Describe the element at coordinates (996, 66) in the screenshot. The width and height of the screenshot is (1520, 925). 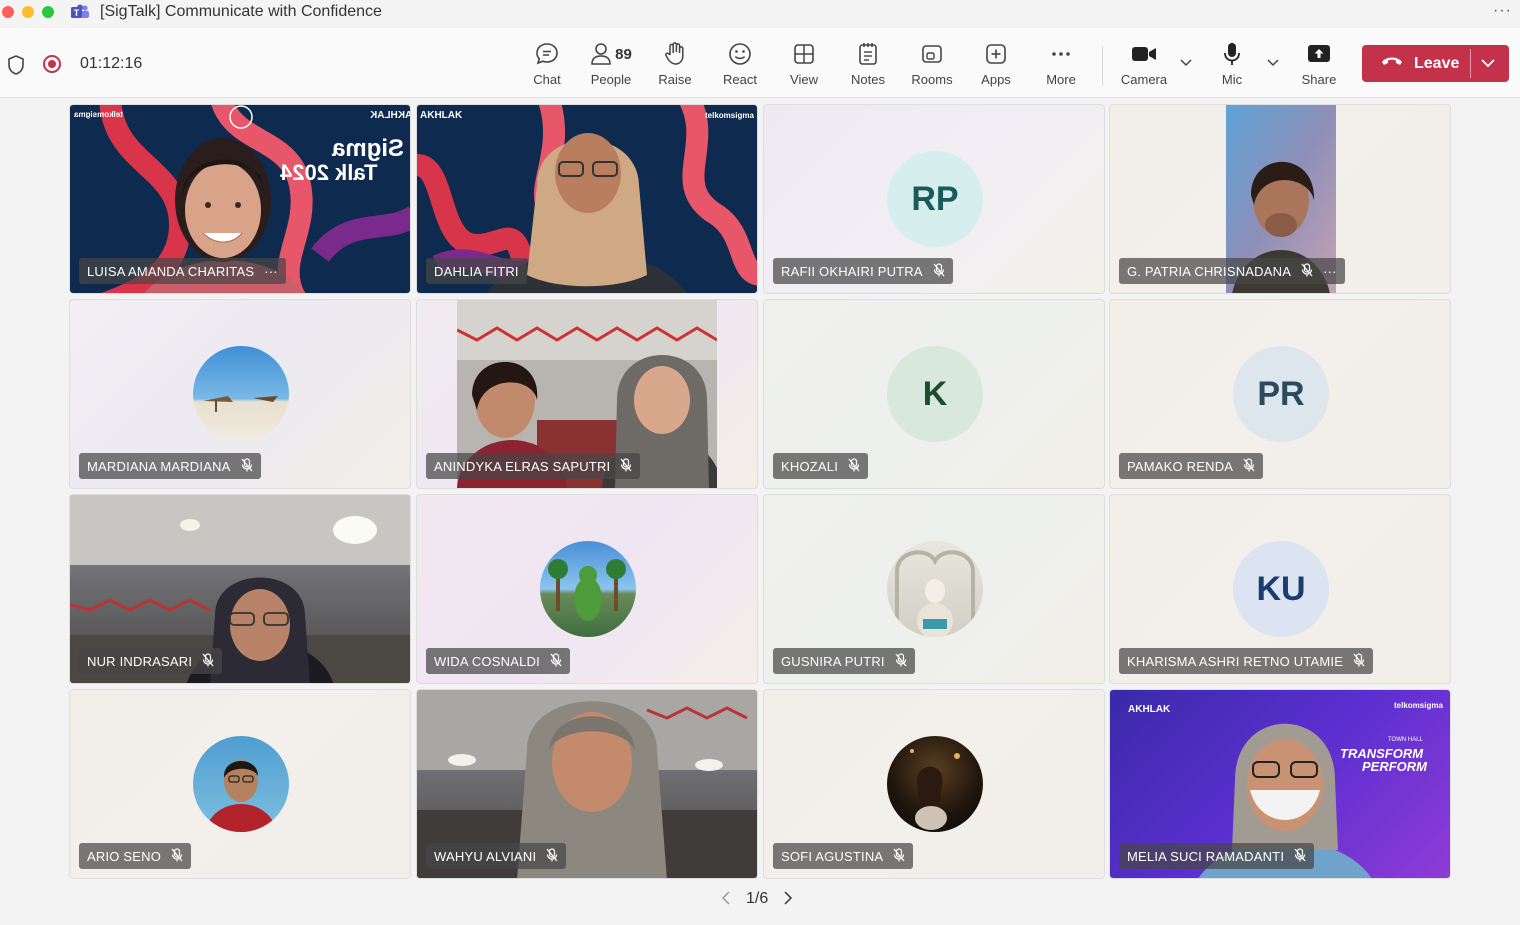
I see `apps-button: Apps` at that location.